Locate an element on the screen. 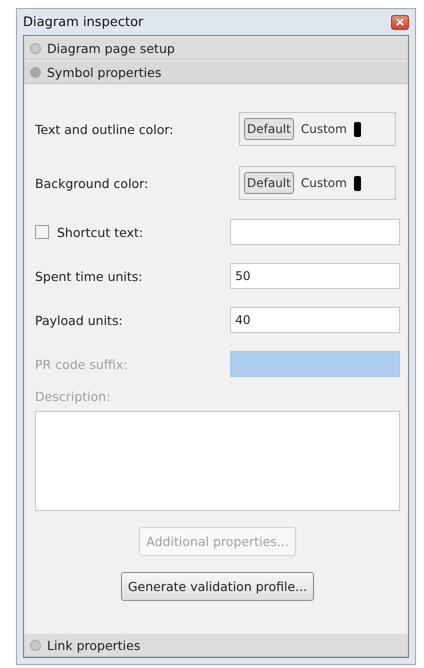 The height and width of the screenshot is (668, 424). close-icon is located at coordinates (400, 22).